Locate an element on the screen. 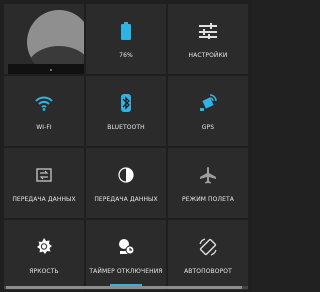 The image size is (320, 292). settings-label: НАСТРОЙКИ is located at coordinates (208, 55).